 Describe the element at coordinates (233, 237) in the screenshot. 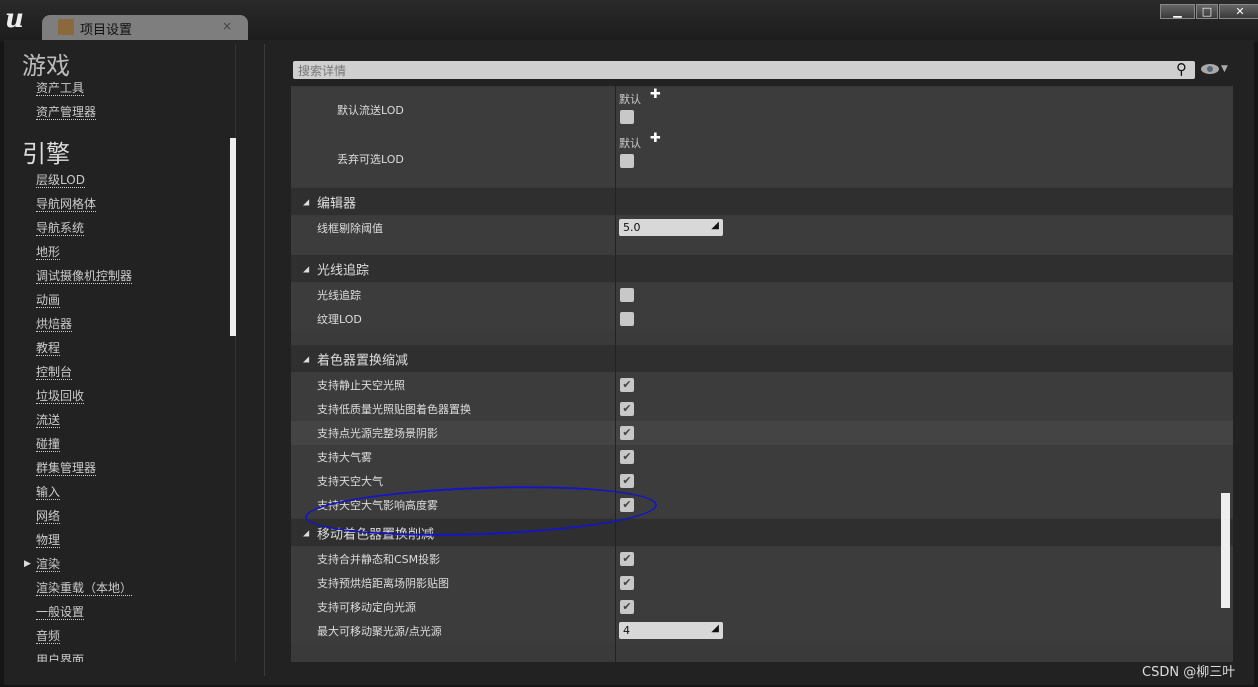

I see `sidebar-scrollbar` at that location.